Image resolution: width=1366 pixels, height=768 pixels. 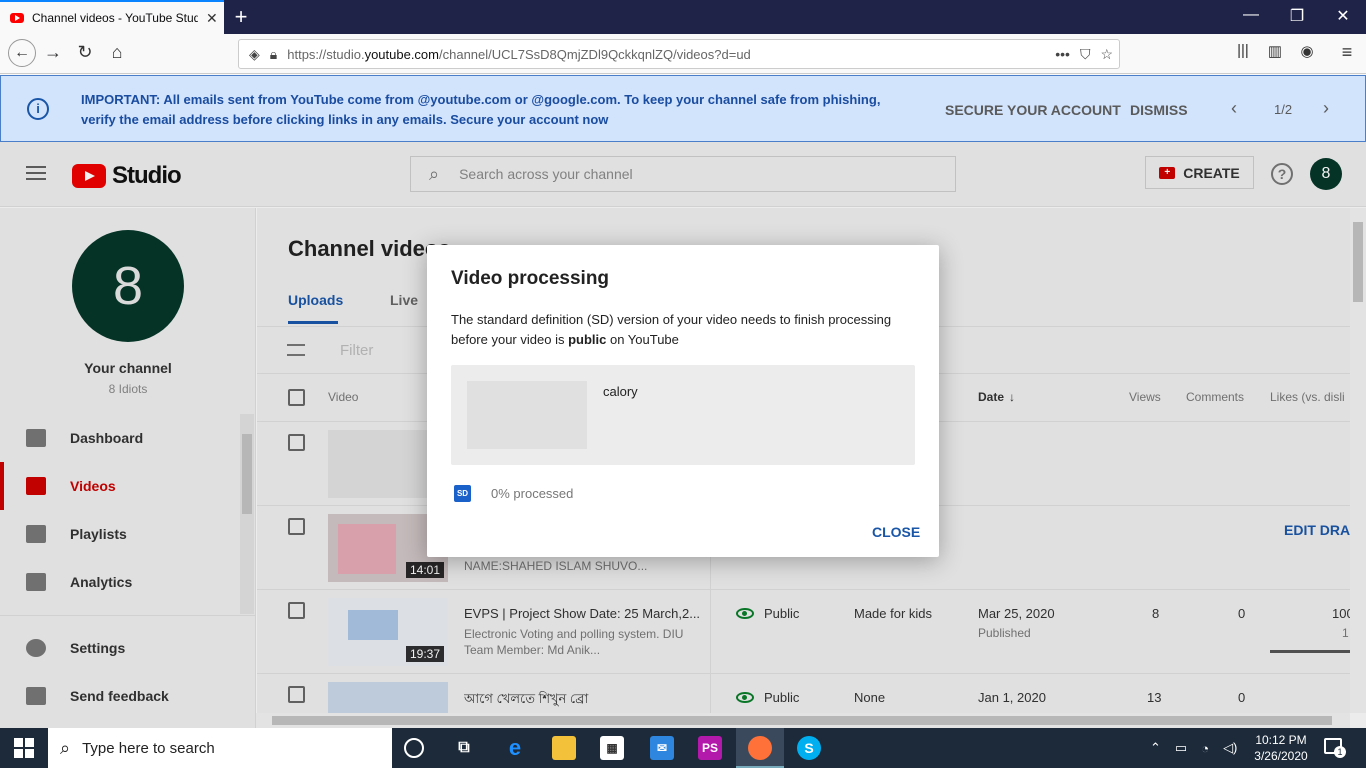 What do you see at coordinates (662, 748) in the screenshot?
I see `mail-icon: ✉` at bounding box center [662, 748].